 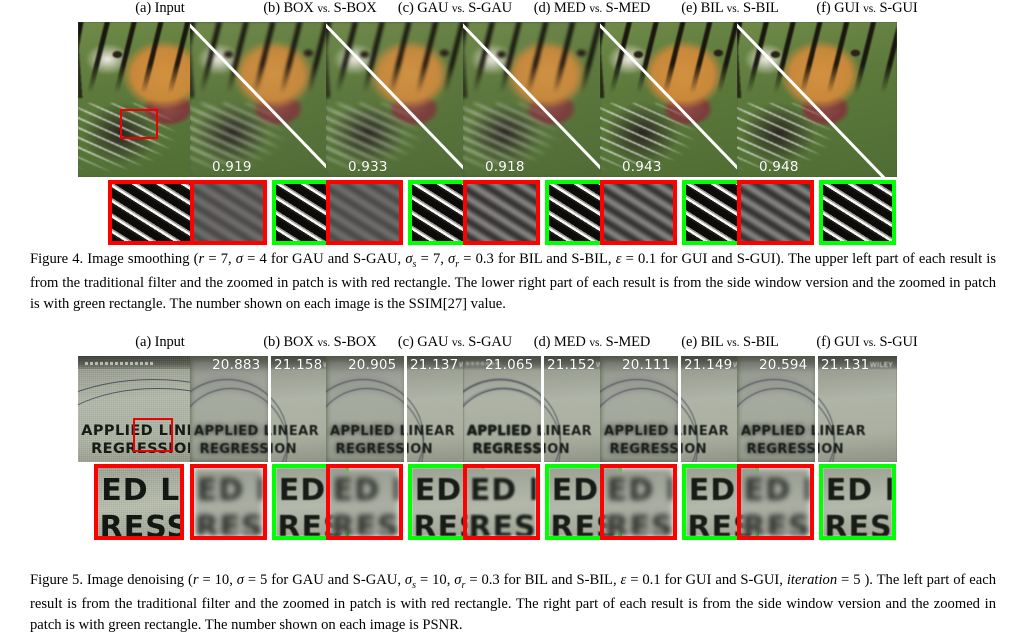 I want to click on ssim-sidewindow-bil: 0.943, so click(x=642, y=167).